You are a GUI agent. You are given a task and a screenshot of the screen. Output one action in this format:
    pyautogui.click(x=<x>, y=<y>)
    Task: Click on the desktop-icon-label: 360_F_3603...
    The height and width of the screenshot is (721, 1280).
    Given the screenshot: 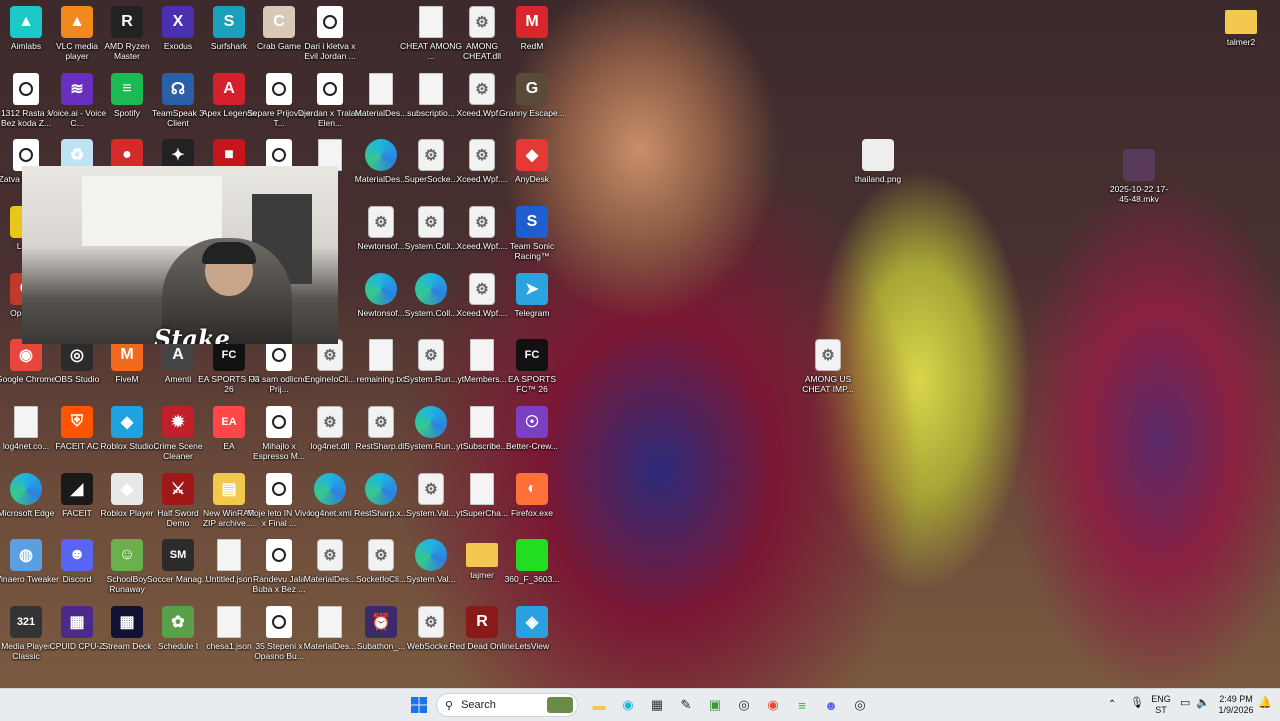 What is the action you would take?
    pyautogui.click(x=532, y=579)
    